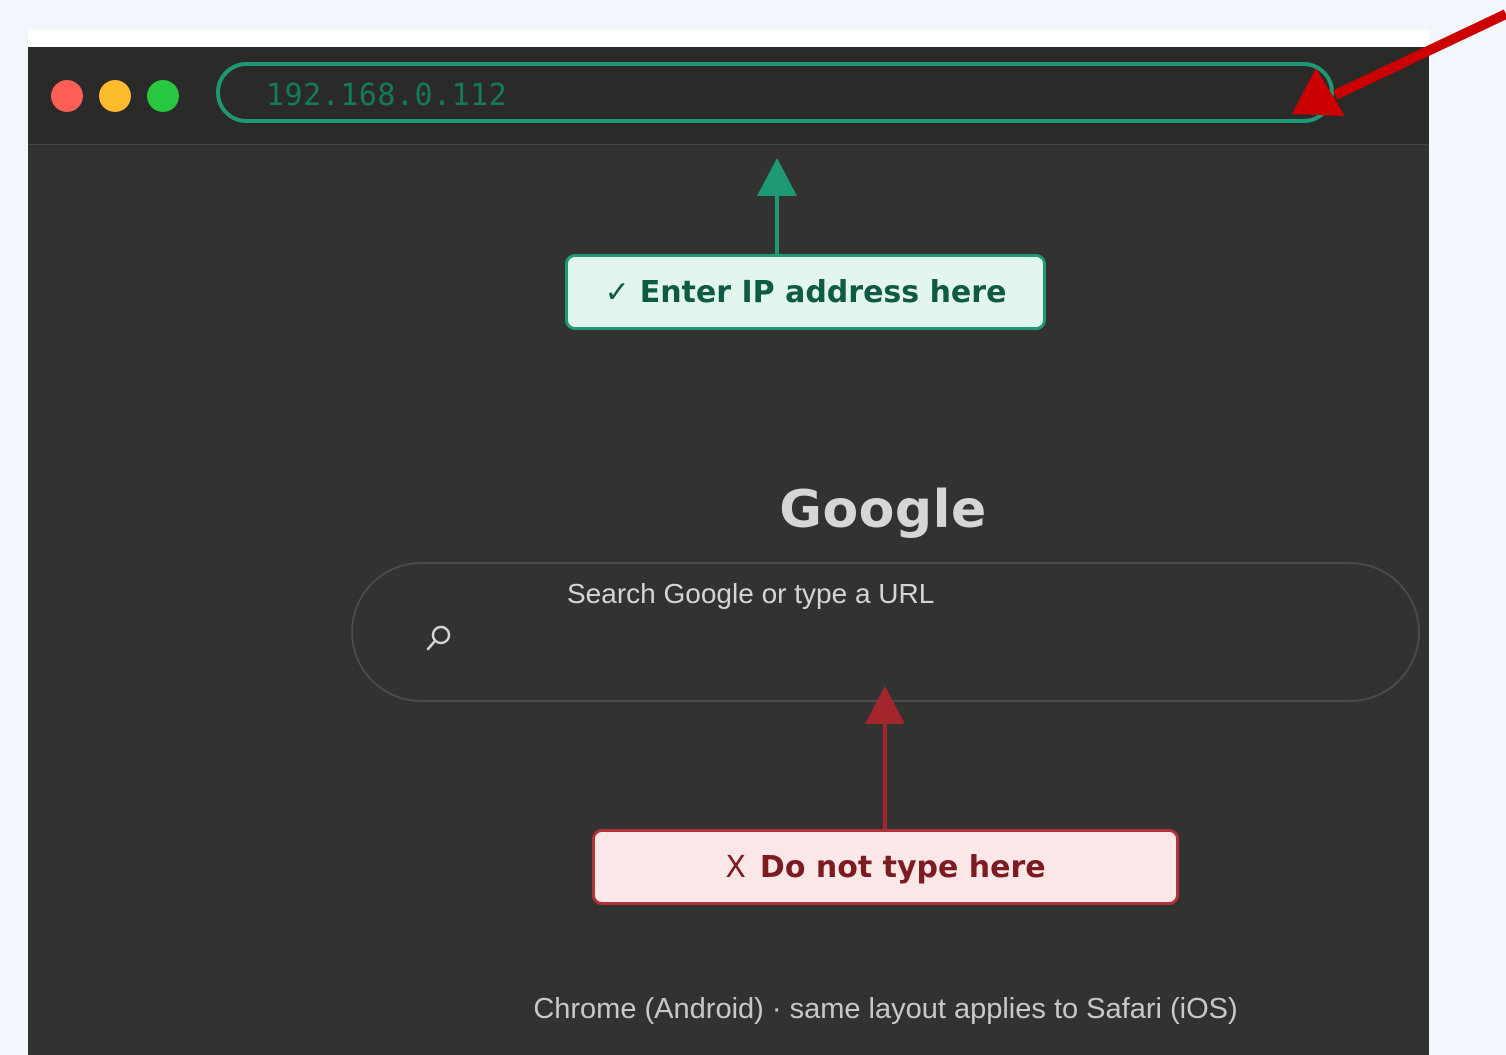  I want to click on correct-callout-text: Enter IP address here, so click(823, 292).